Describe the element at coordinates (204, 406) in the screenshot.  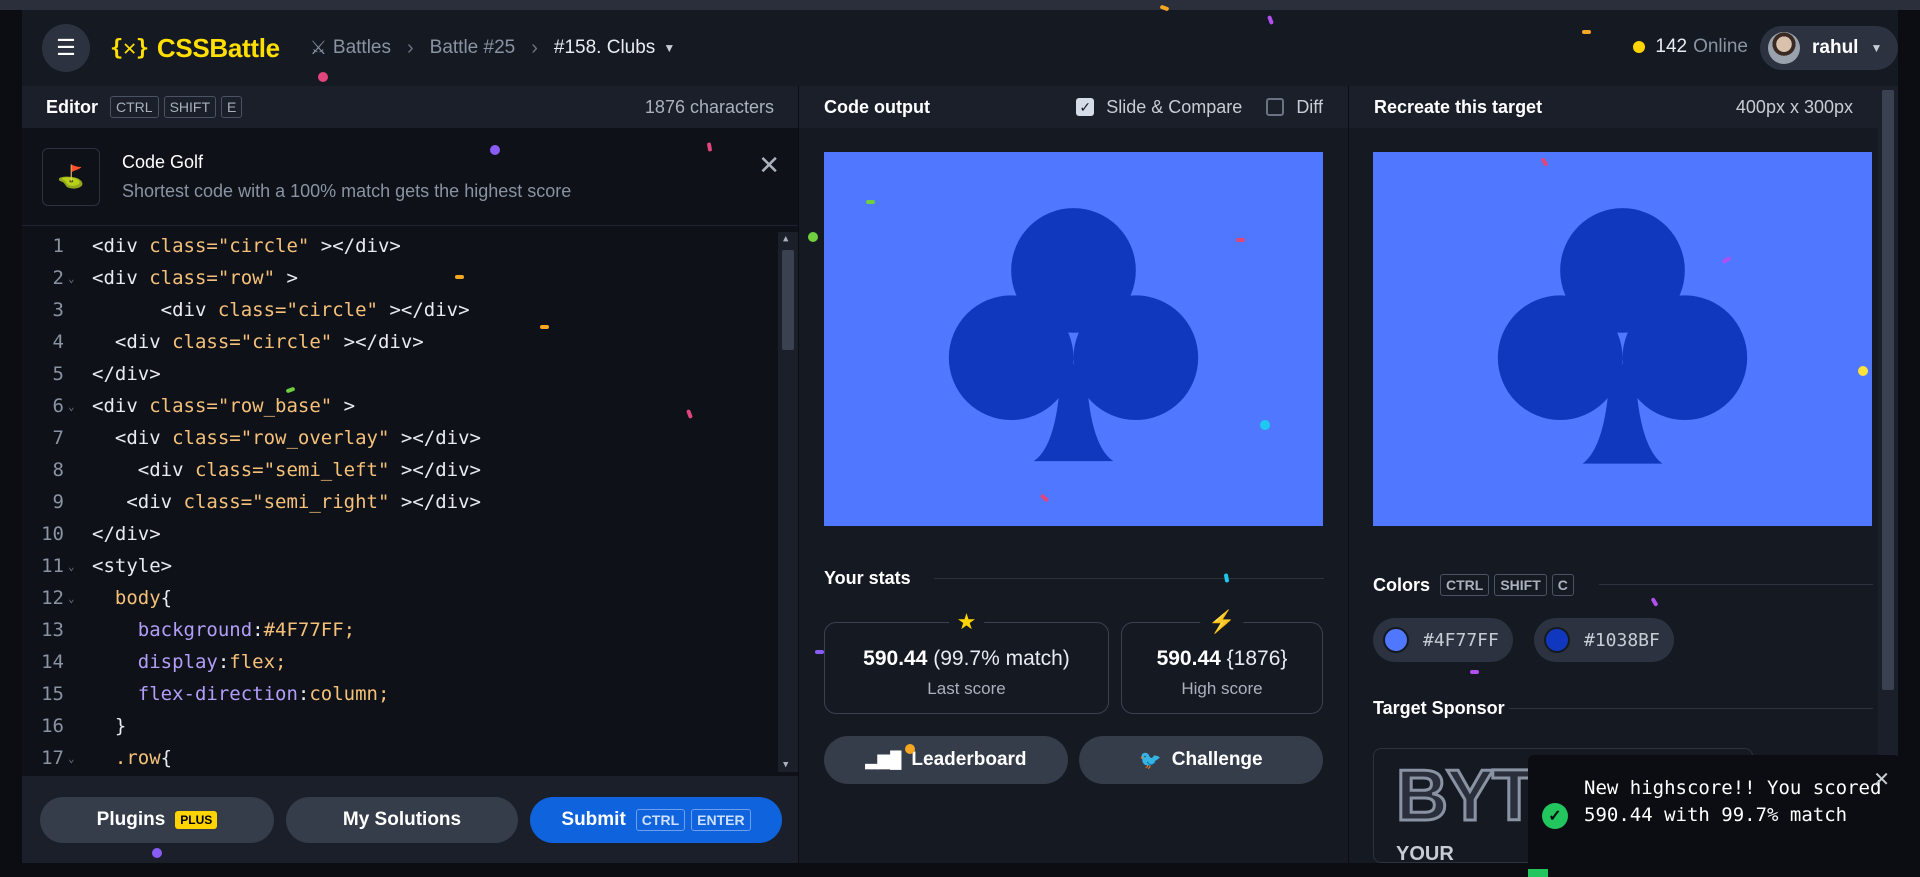
I see `code-line: 6 ⌄ <div class= "row_base" >` at that location.